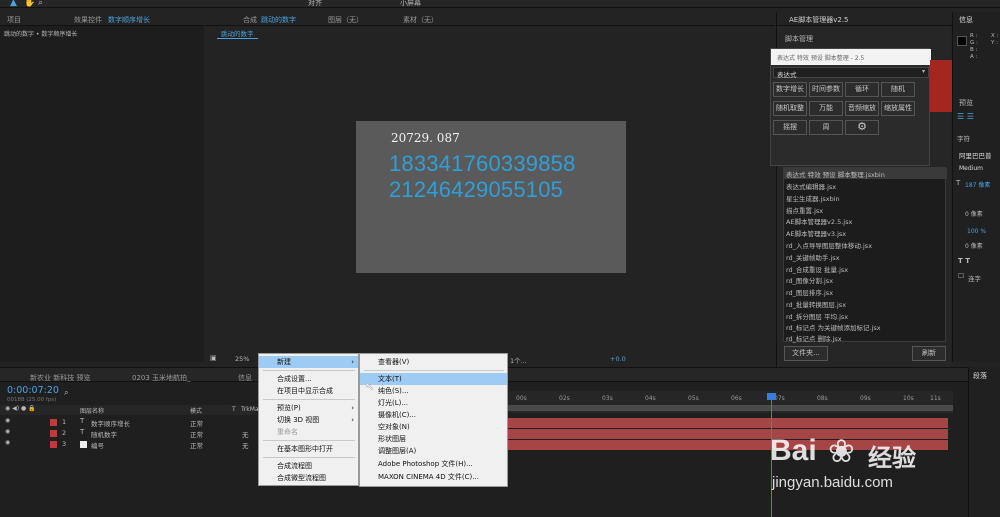 This screenshot has width=1000, height=517. I want to click on snap-label: 对齐, so click(315, 4).